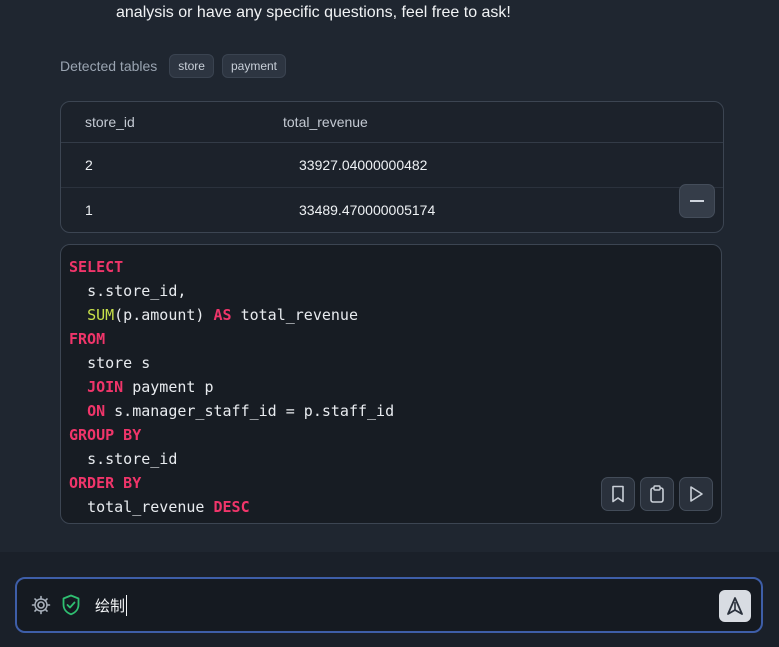 The width and height of the screenshot is (779, 647). Describe the element at coordinates (250, 411) in the screenshot. I see `sql-text: s.manager_staff_id = p.staff_id` at that location.